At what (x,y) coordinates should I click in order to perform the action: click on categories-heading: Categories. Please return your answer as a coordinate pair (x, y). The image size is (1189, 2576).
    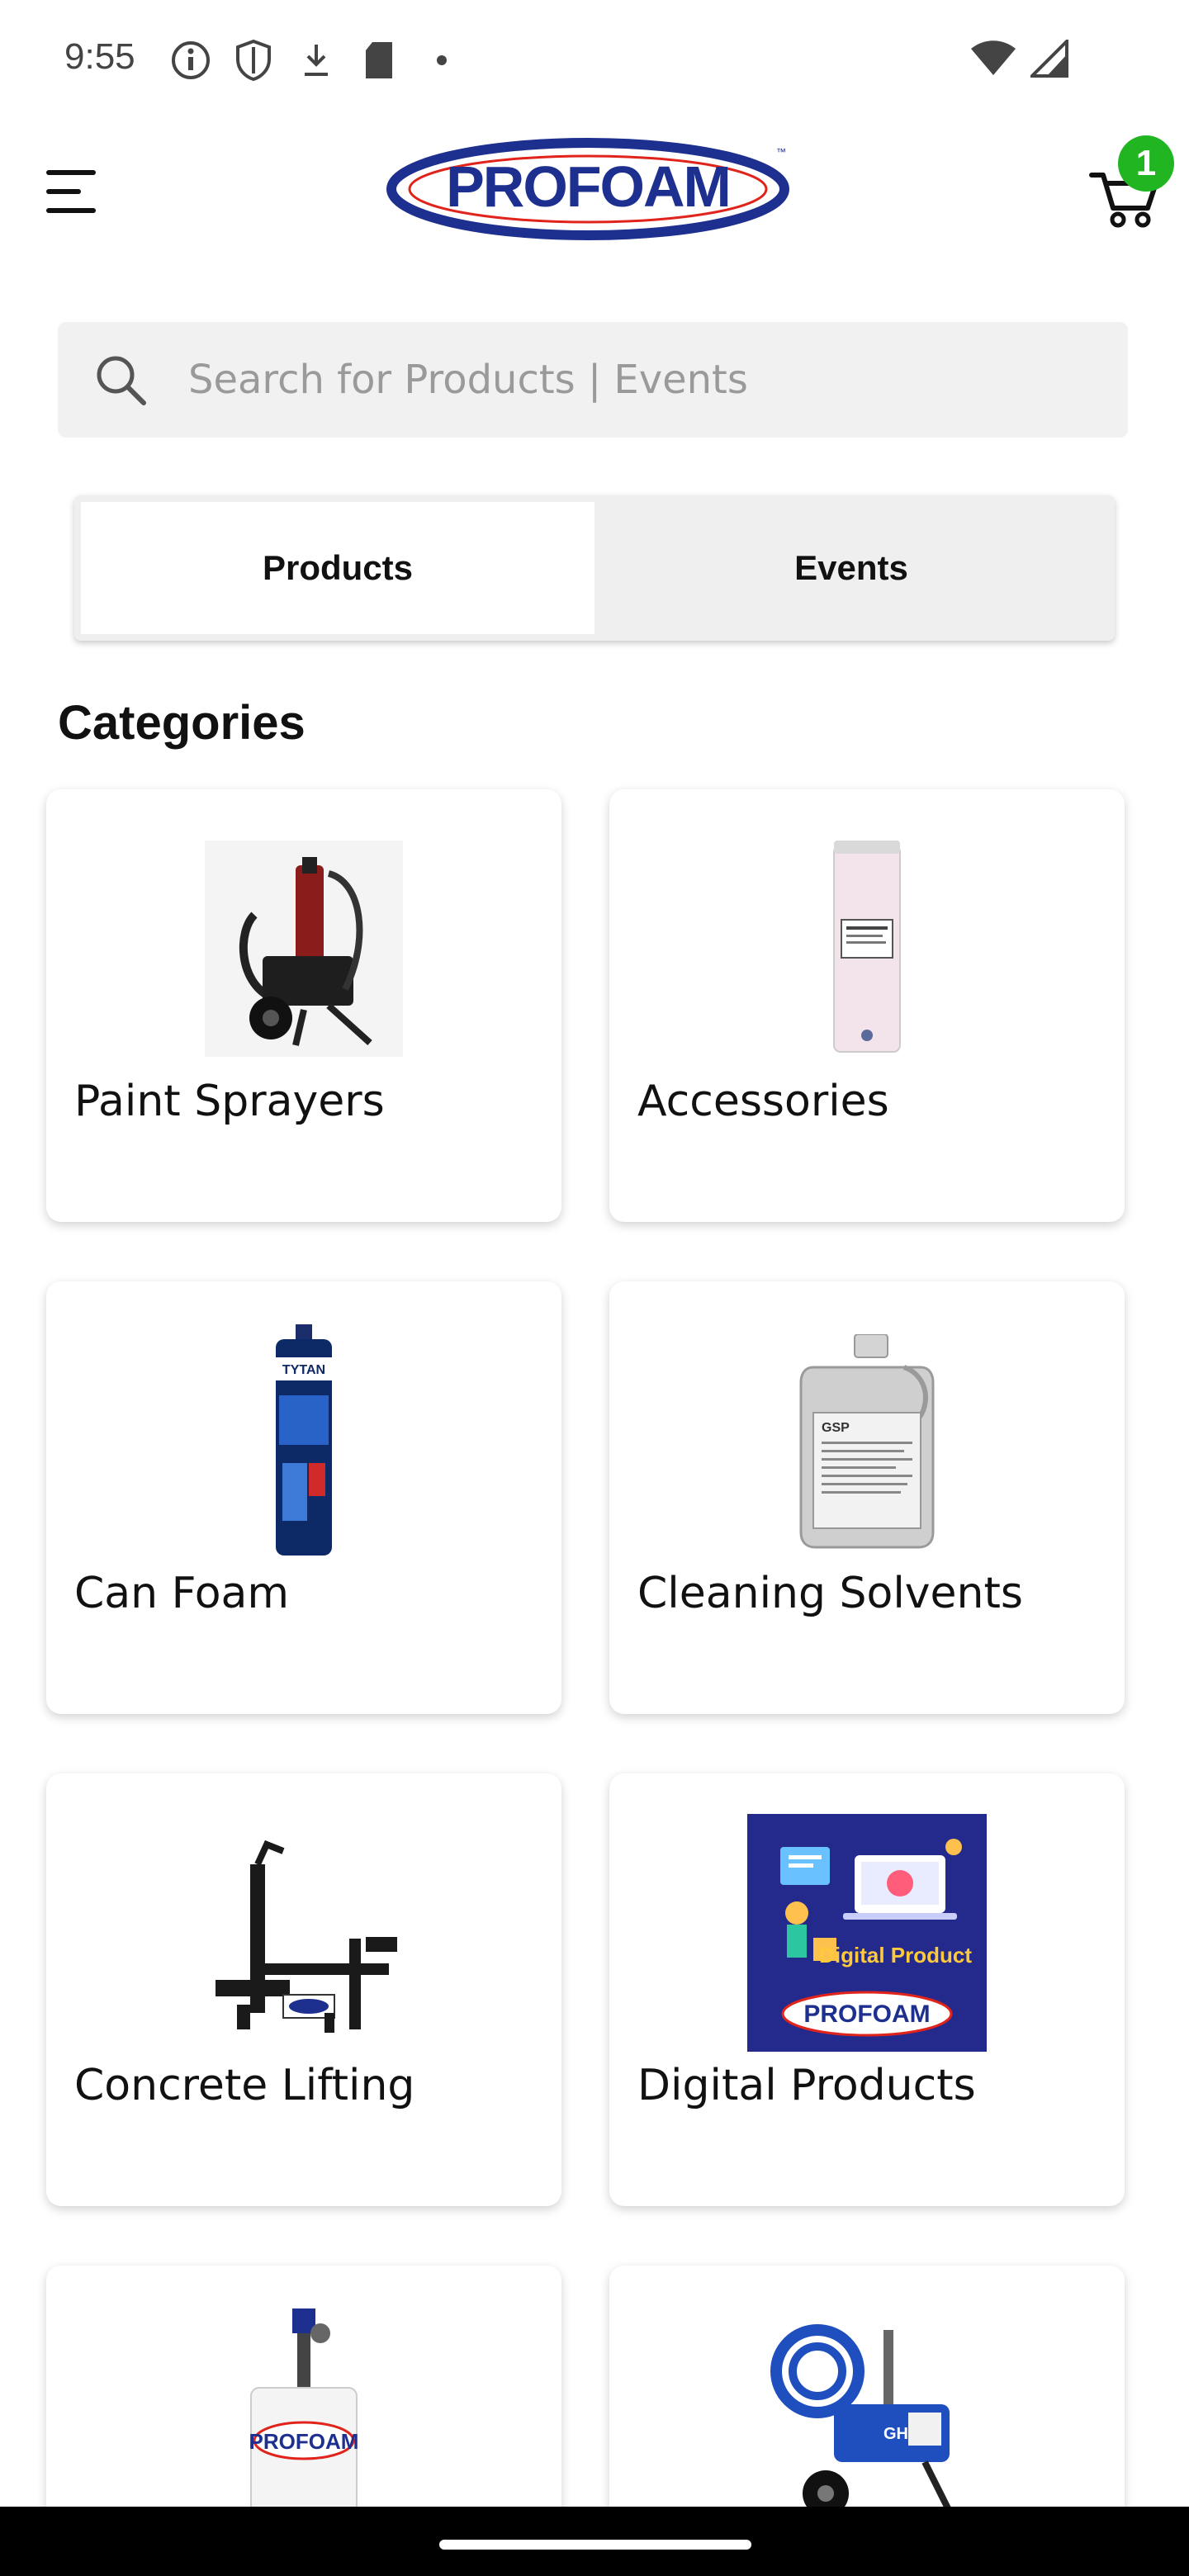
    Looking at the image, I should click on (182, 723).